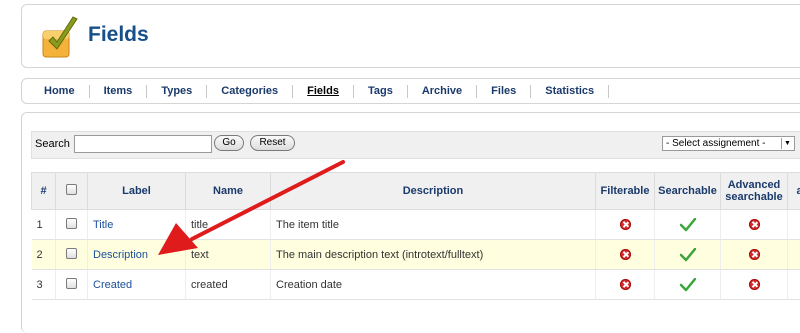 Image resolution: width=800 pixels, height=333 pixels. What do you see at coordinates (44, 225) in the screenshot?
I see `row-num: 1` at bounding box center [44, 225].